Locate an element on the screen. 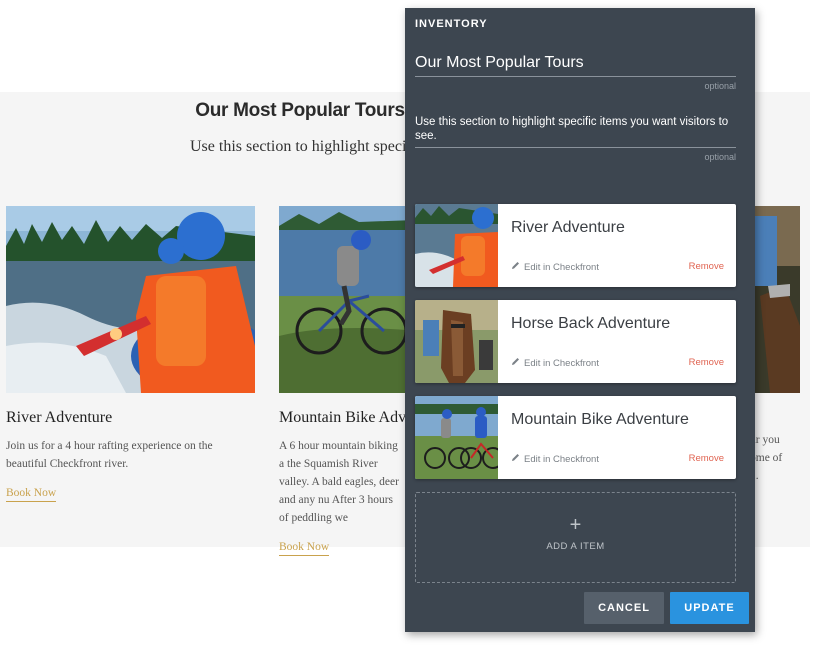  plus-icon: + is located at coordinates (575, 525).